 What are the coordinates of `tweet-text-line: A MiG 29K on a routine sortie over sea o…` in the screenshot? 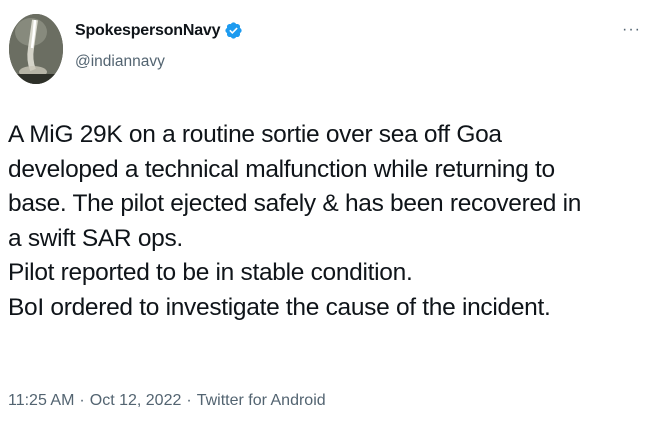 It's located at (255, 134).